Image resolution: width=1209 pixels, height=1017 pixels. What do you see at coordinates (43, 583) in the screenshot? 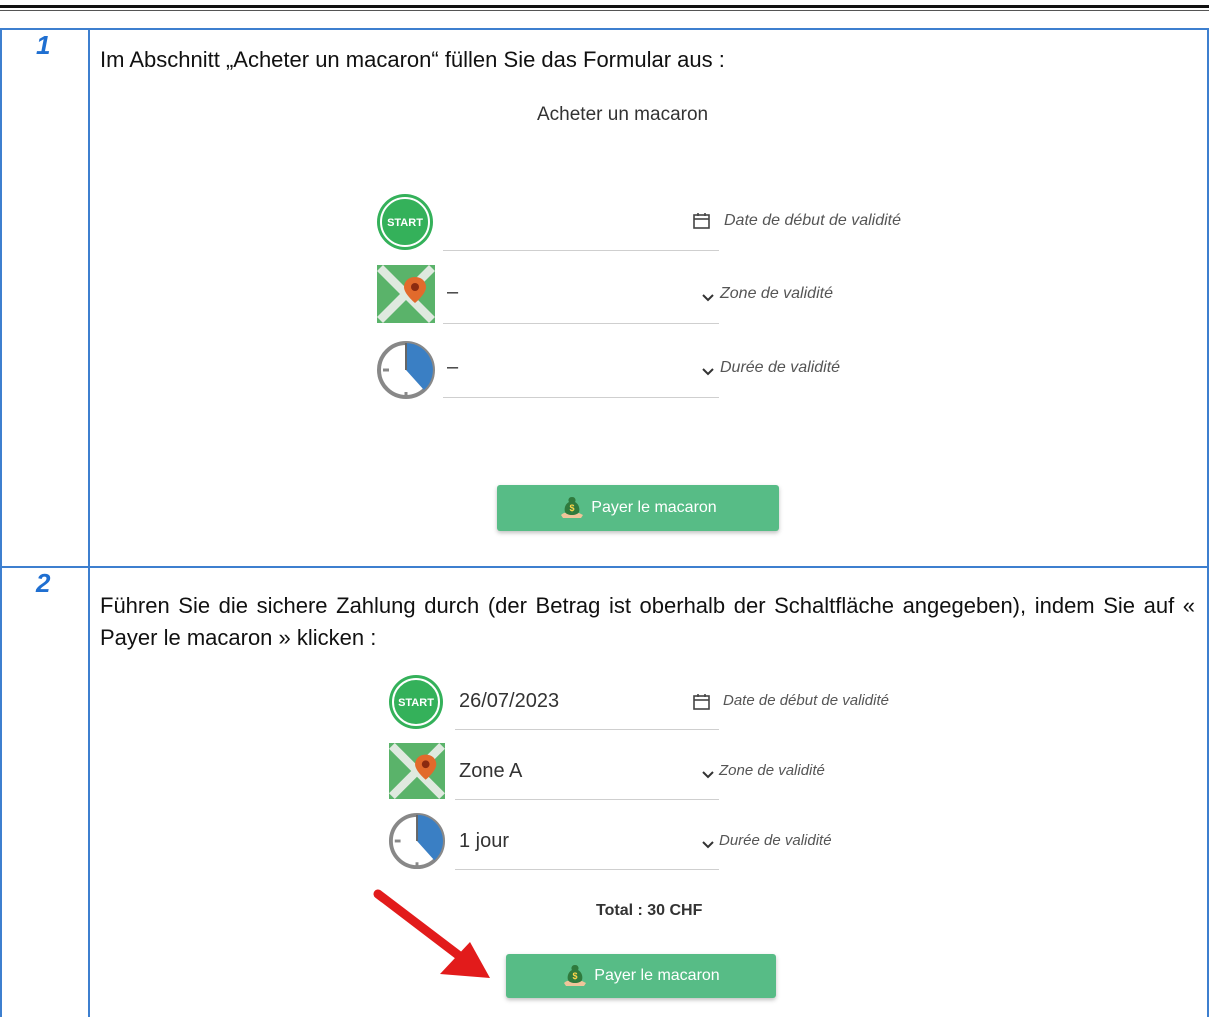
I see `step-number: 2` at bounding box center [43, 583].